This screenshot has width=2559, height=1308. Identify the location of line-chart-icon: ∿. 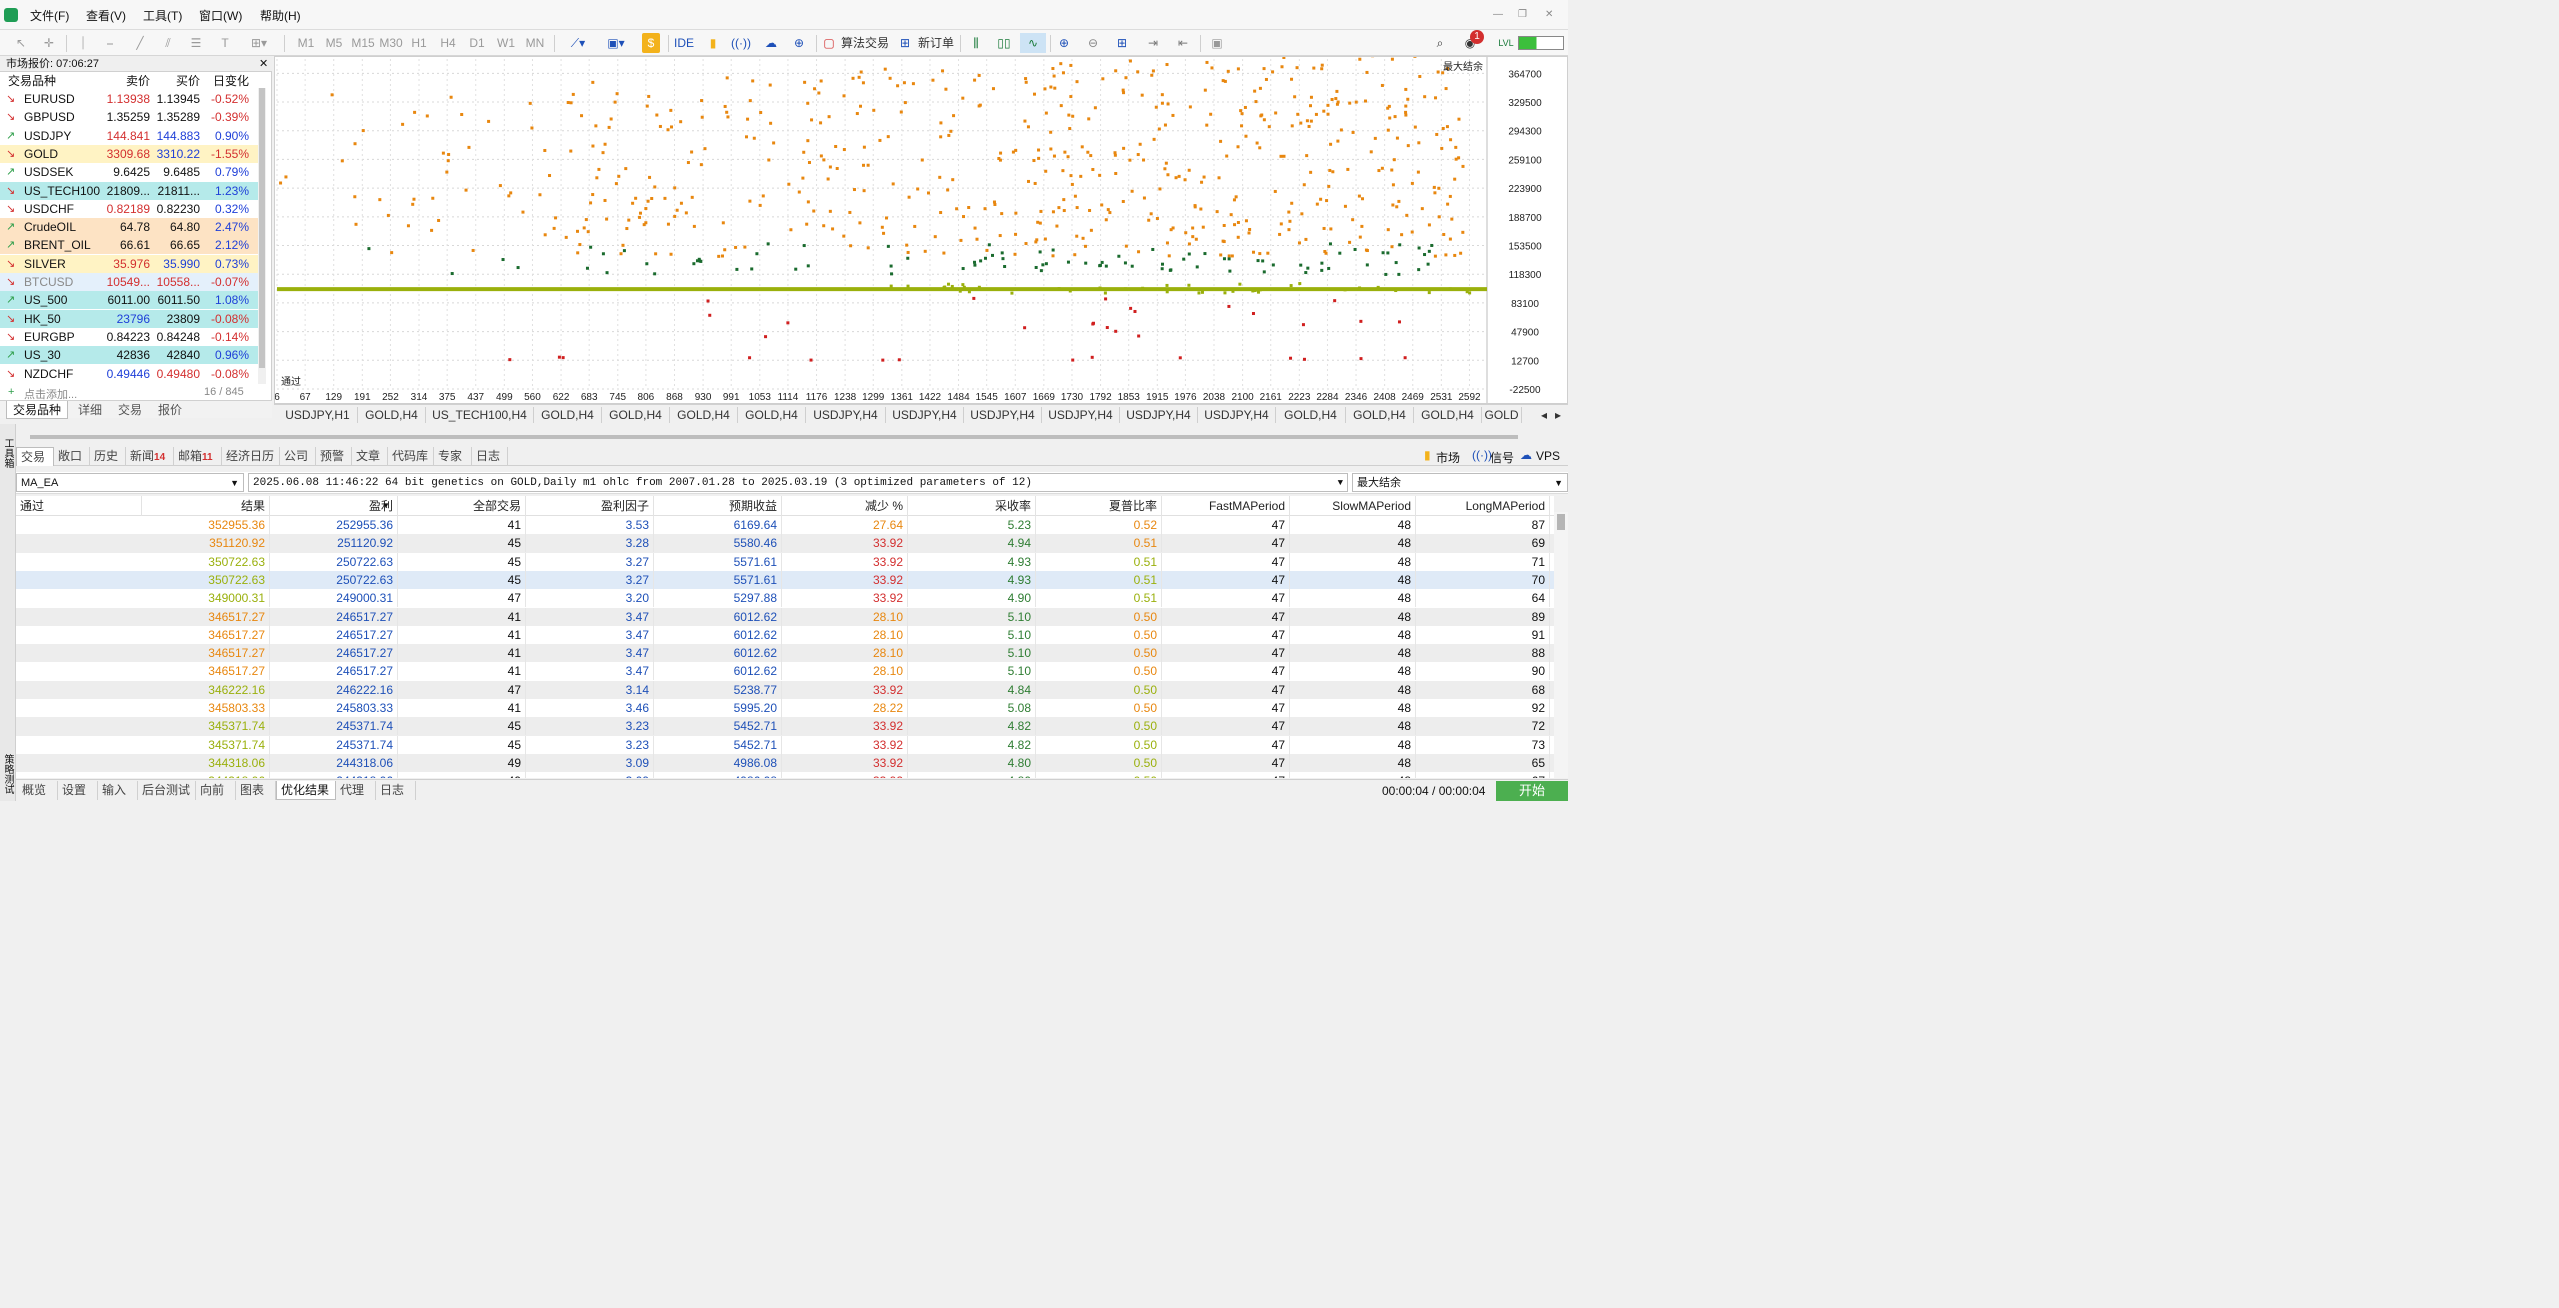
(1033, 43).